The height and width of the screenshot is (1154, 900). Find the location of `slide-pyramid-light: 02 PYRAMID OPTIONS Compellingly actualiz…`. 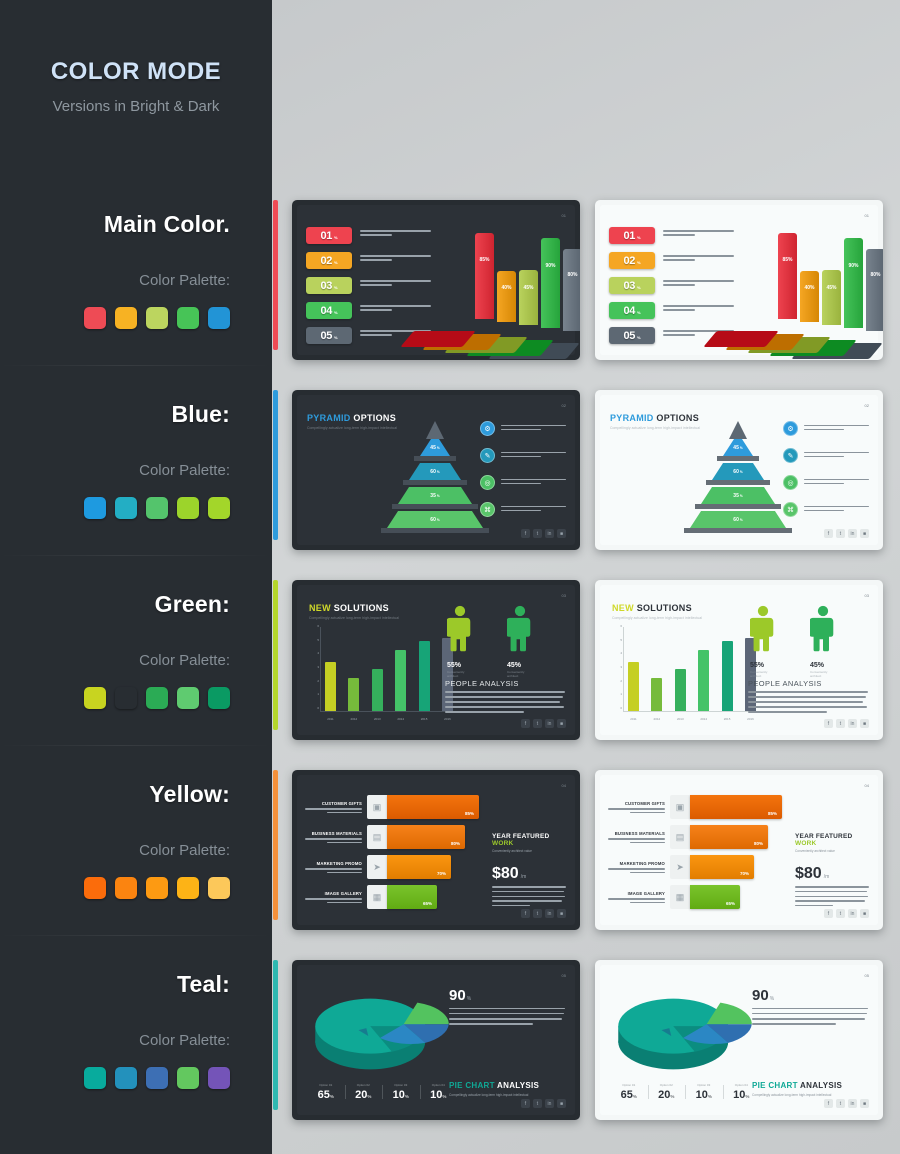

slide-pyramid-light: 02 PYRAMID OPTIONS Compellingly actualiz… is located at coordinates (739, 470).